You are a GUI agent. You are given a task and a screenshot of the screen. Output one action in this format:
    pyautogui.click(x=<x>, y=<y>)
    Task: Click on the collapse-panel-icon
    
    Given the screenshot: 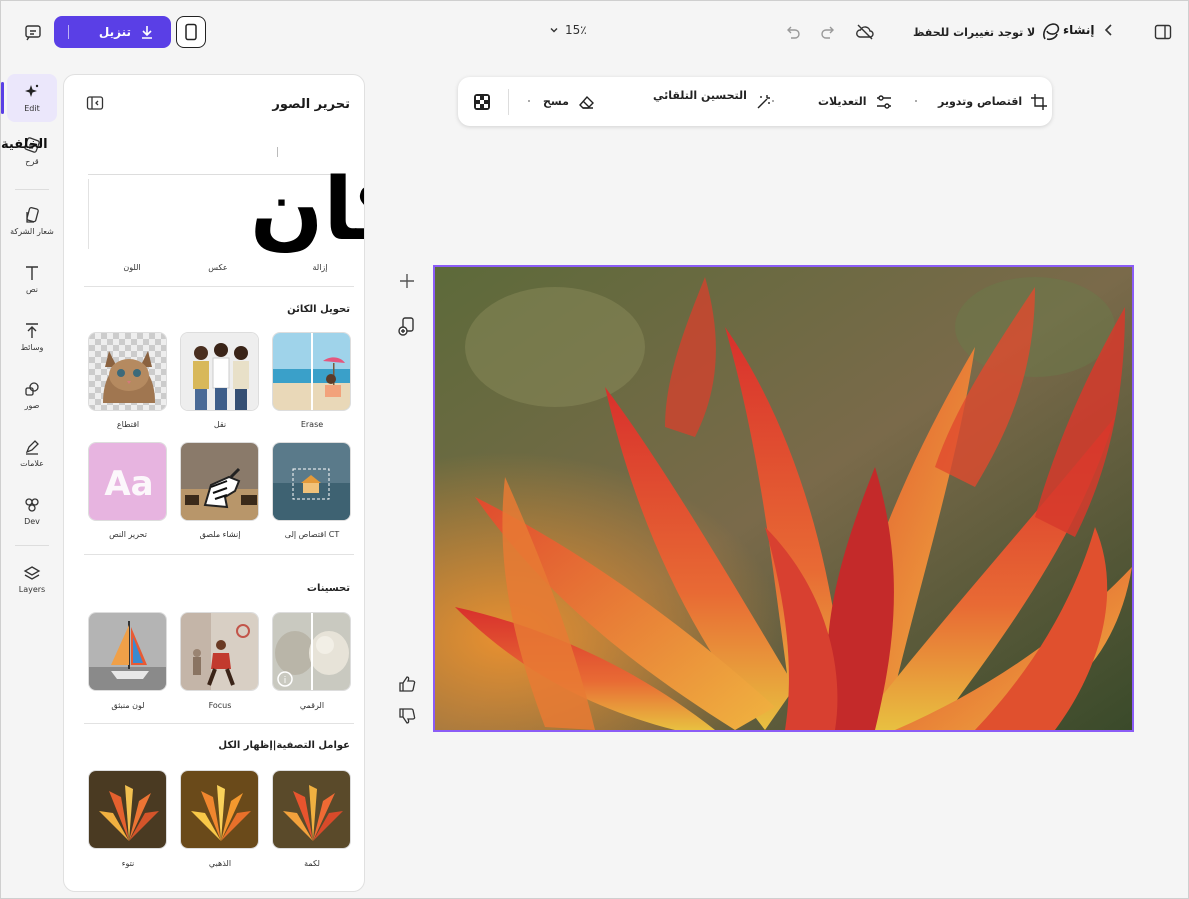 What is the action you would take?
    pyautogui.click(x=95, y=105)
    